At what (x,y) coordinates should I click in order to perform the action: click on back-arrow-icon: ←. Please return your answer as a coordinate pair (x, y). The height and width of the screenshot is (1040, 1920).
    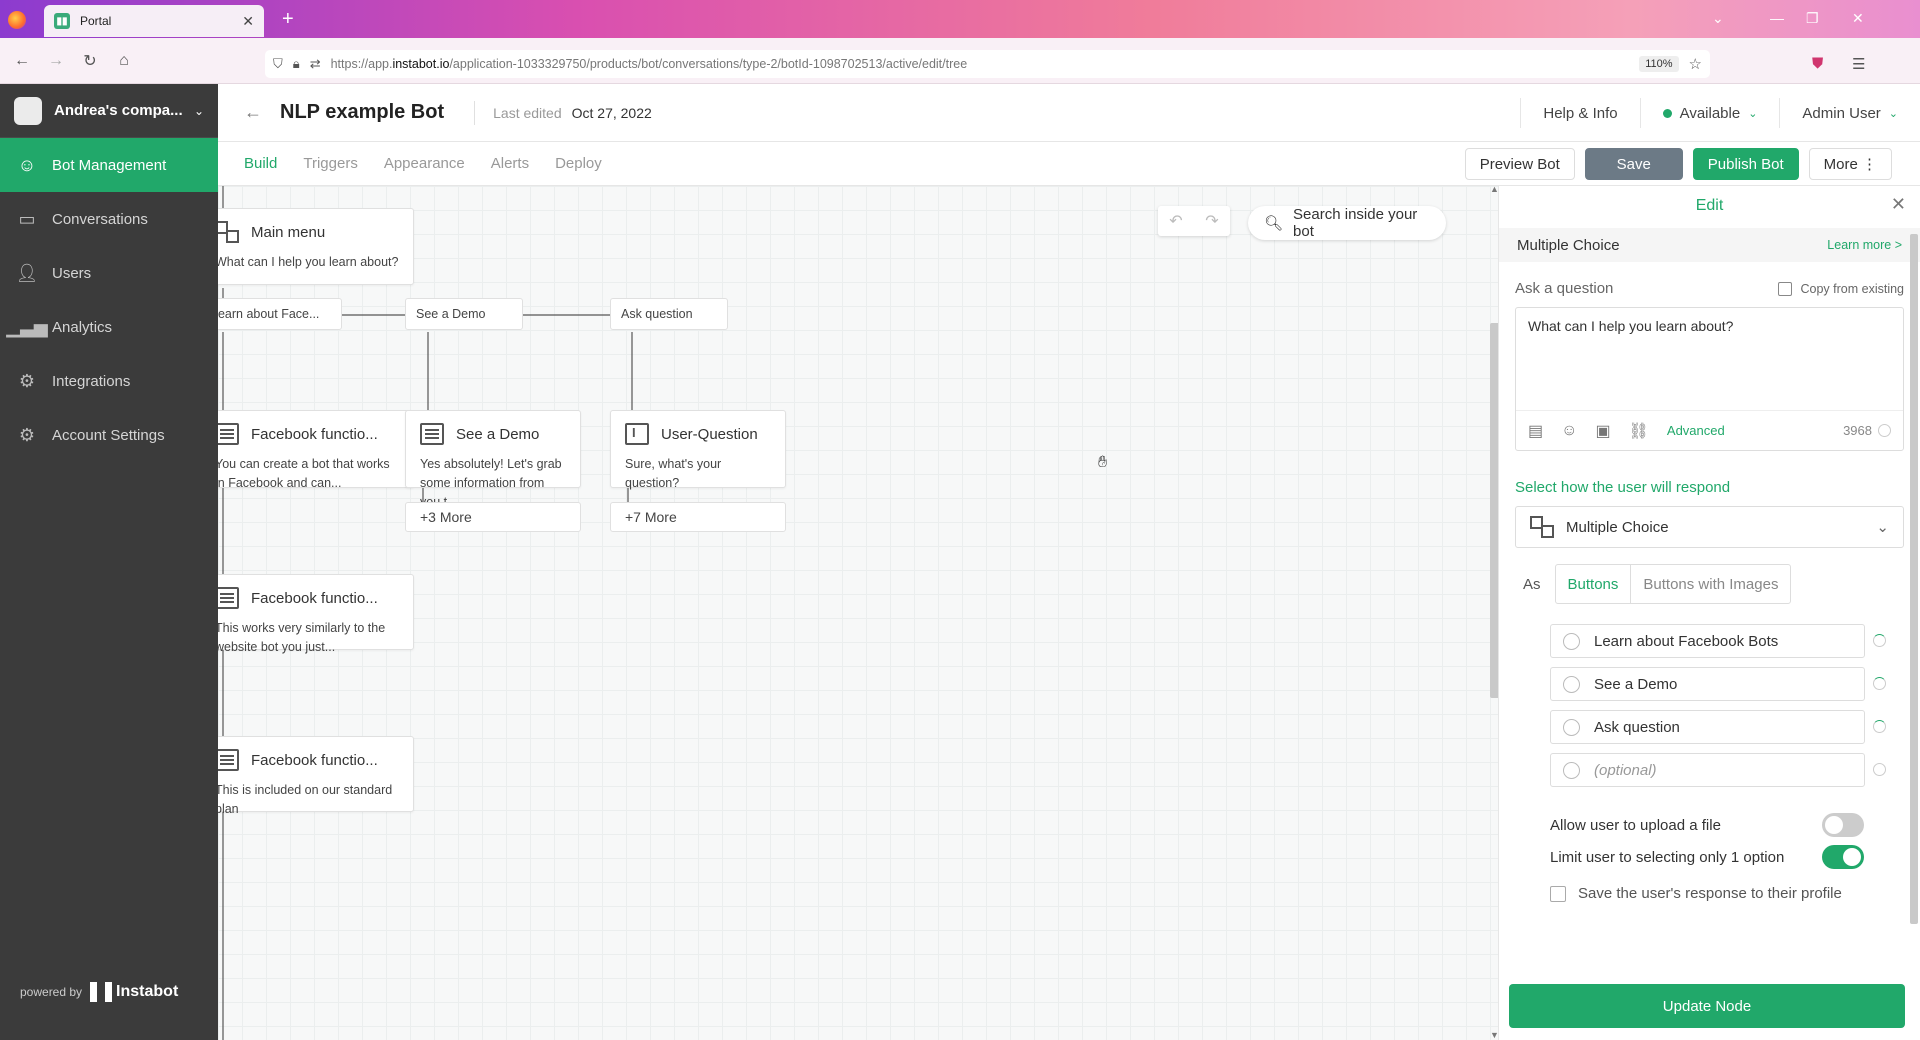
    Looking at the image, I should click on (253, 112).